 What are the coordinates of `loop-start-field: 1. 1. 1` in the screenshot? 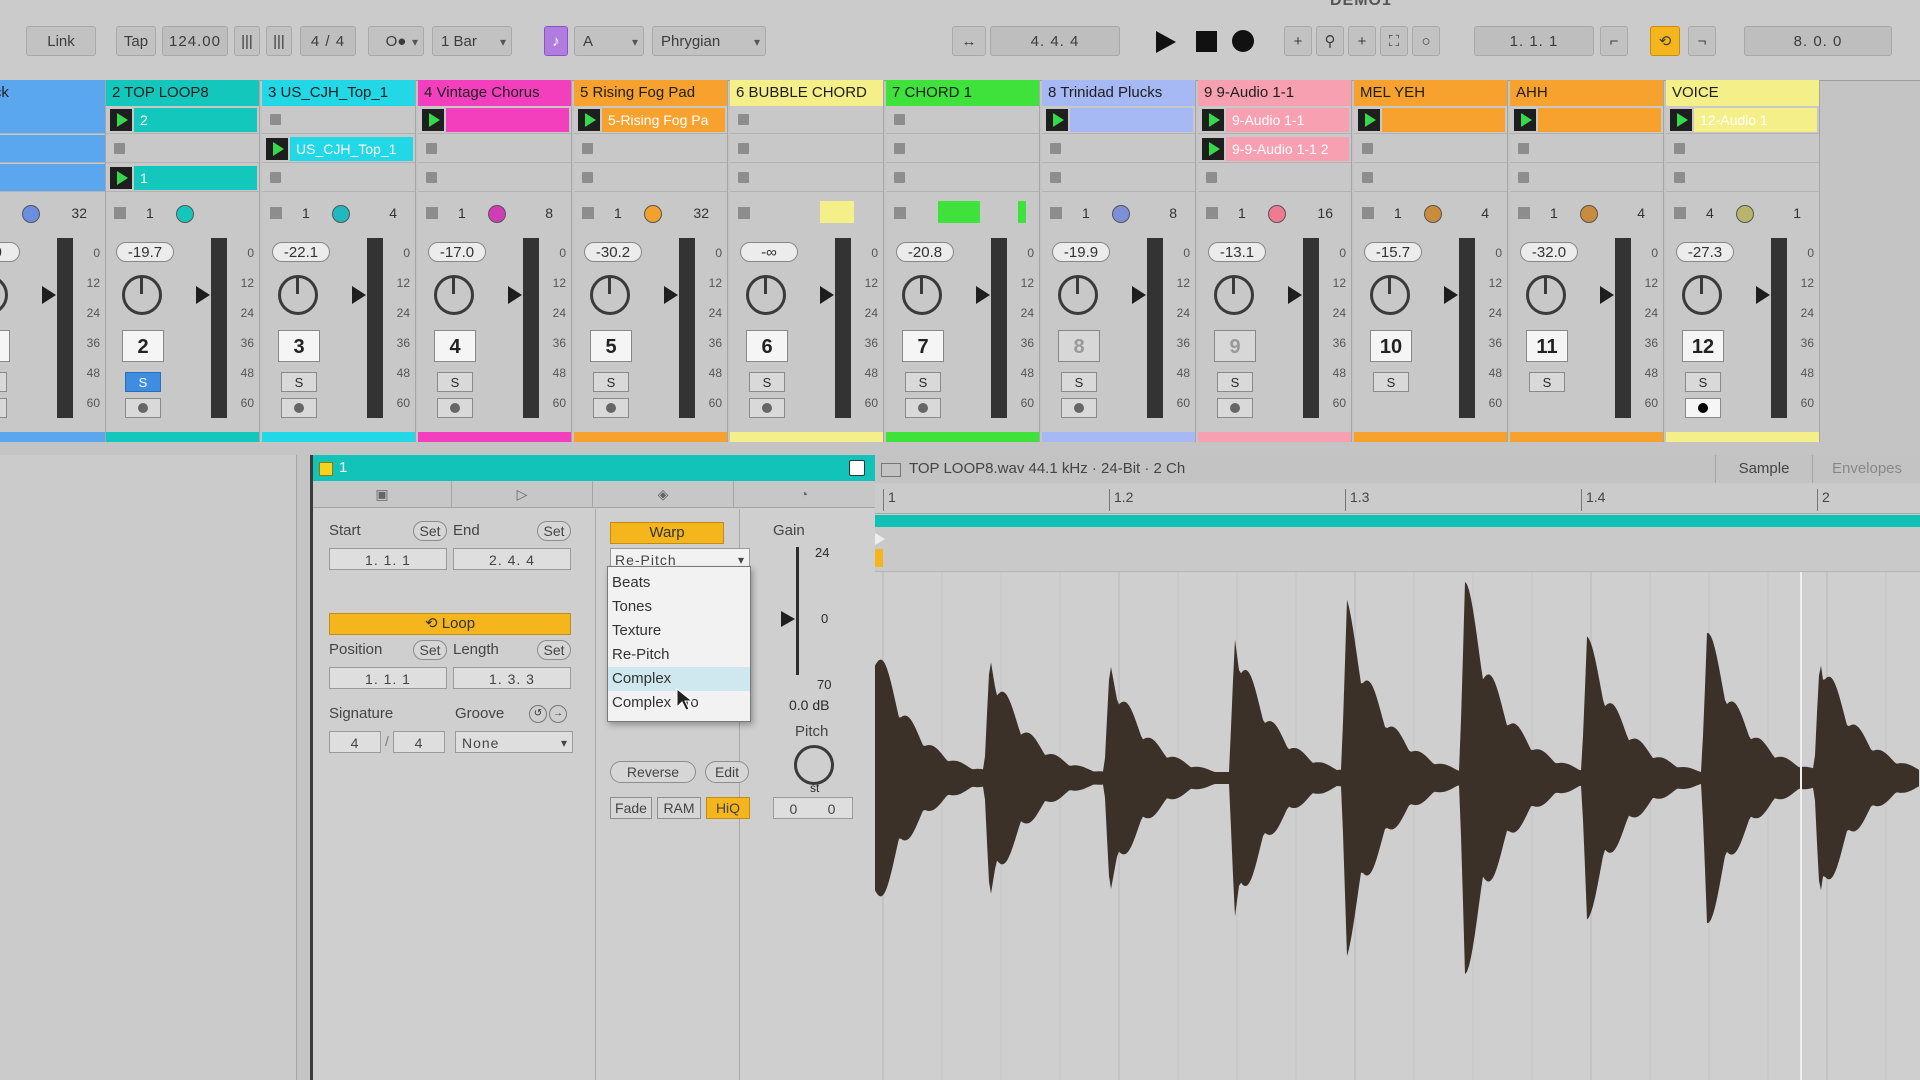 It's located at (1534, 41).